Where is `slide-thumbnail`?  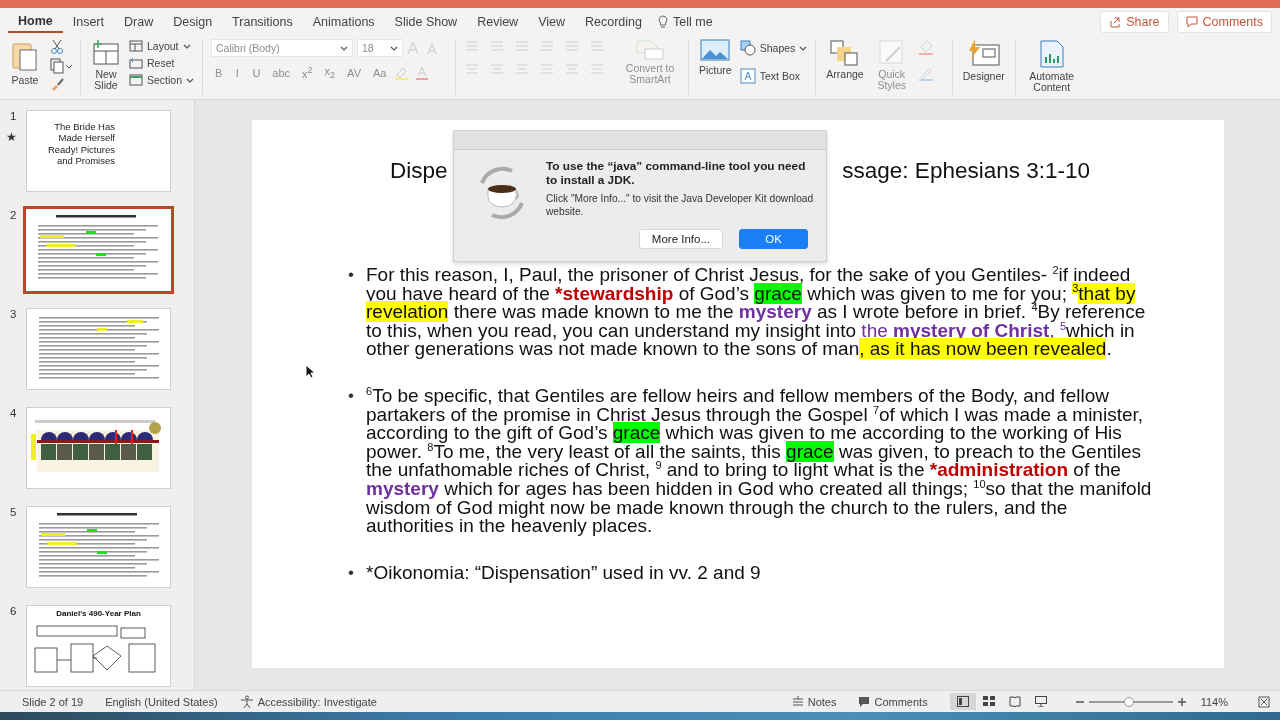
slide-thumbnail is located at coordinates (98, 250).